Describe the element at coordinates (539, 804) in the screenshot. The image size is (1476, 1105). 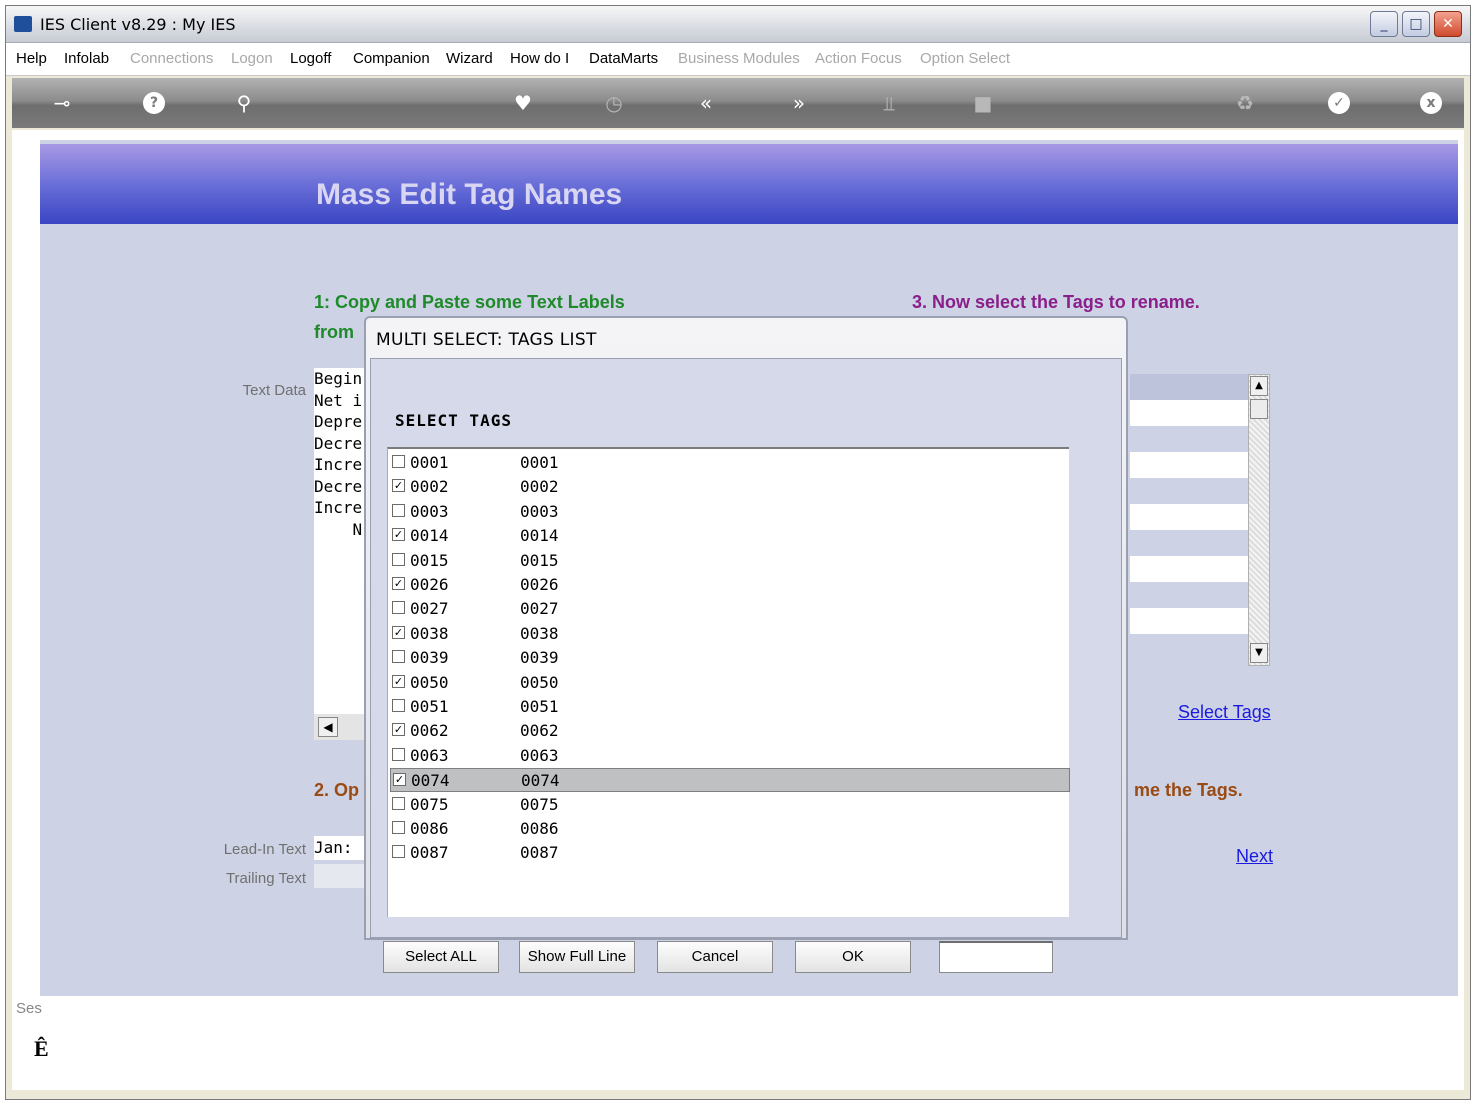
I see `tag-name: 0075` at that location.